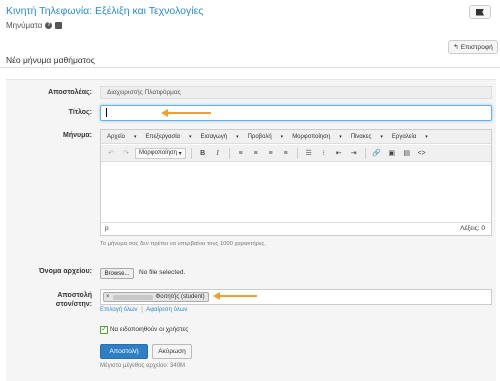 This screenshot has width=500, height=381. I want to click on recipients-label-2: στον/στην:, so click(73, 304).